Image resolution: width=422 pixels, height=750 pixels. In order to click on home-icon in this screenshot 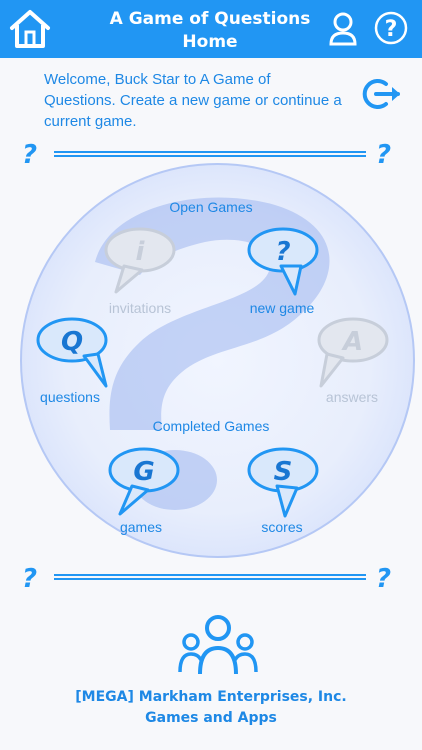, I will do `click(30, 29)`.